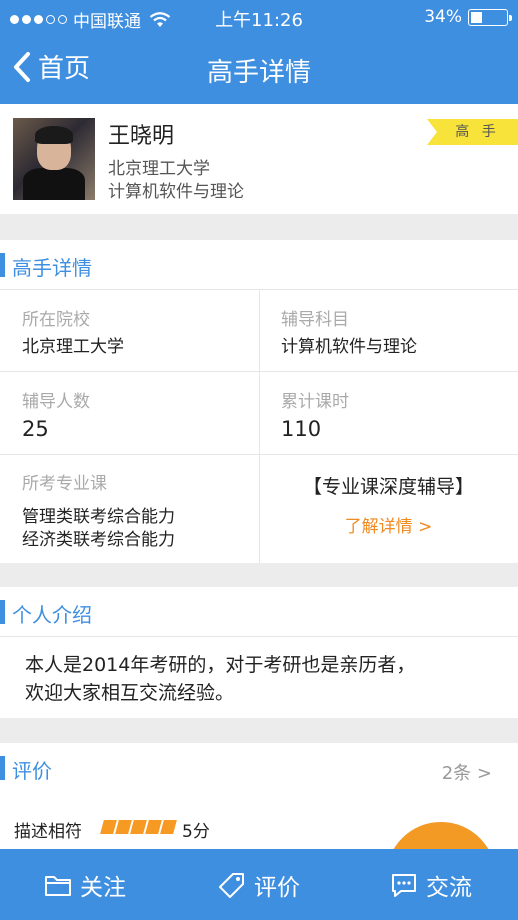 The image size is (518, 920). Describe the element at coordinates (58, 885) in the screenshot. I see `folder-icon` at that location.